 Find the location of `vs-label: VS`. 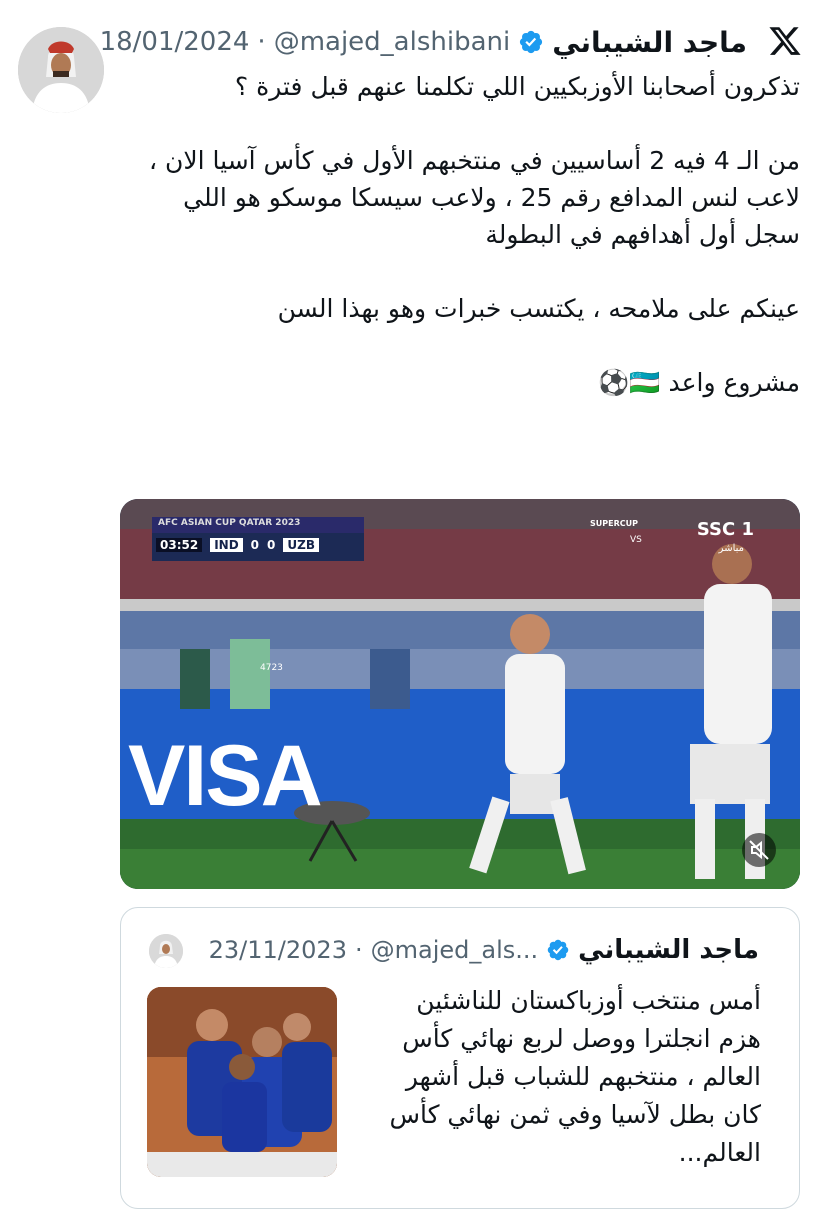

vs-label: VS is located at coordinates (636, 540).